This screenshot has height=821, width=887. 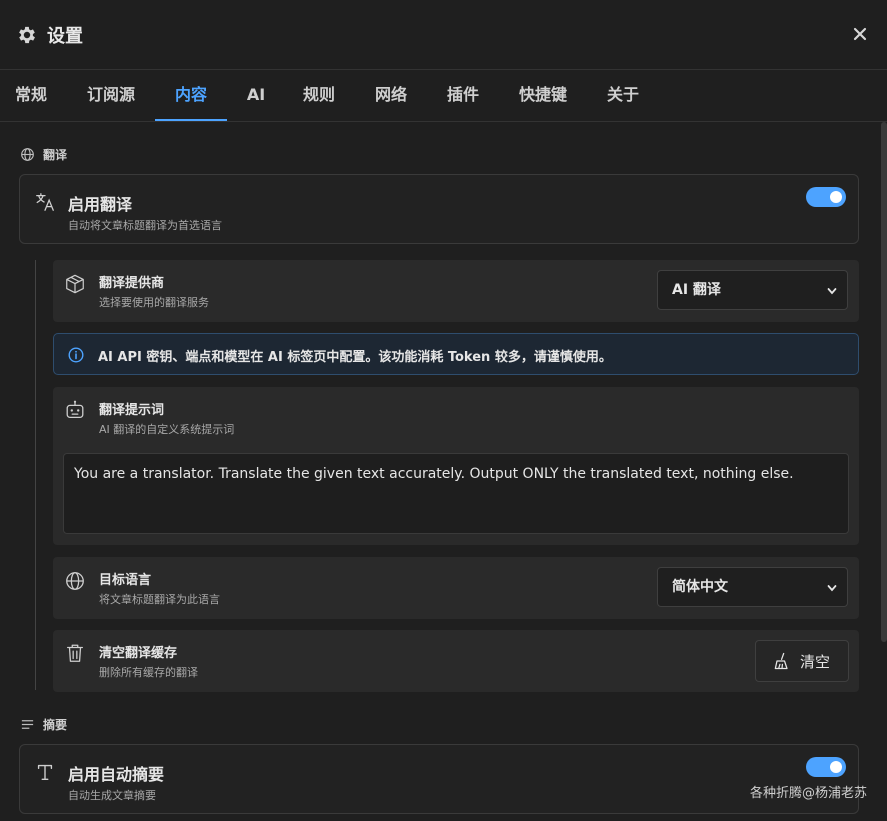 What do you see at coordinates (132, 410) in the screenshot?
I see `prompt-title: 翻译提示词` at bounding box center [132, 410].